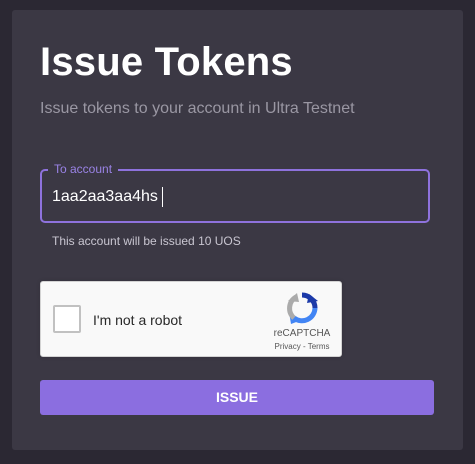  I want to click on to-account-label: To account, so click(83, 169).